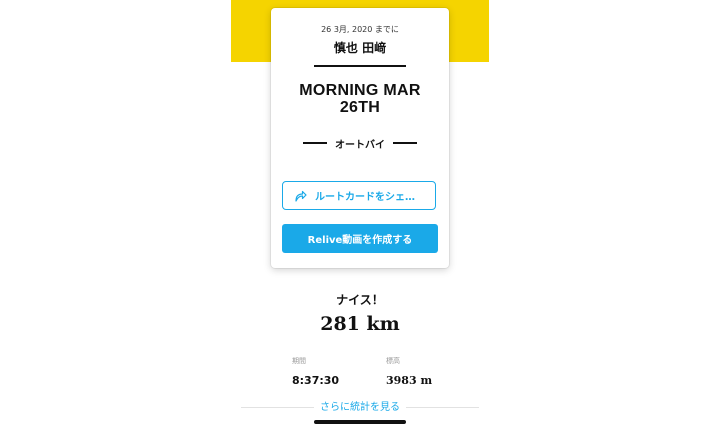  Describe the element at coordinates (299, 361) in the screenshot. I see `duration-label: 期間` at that location.